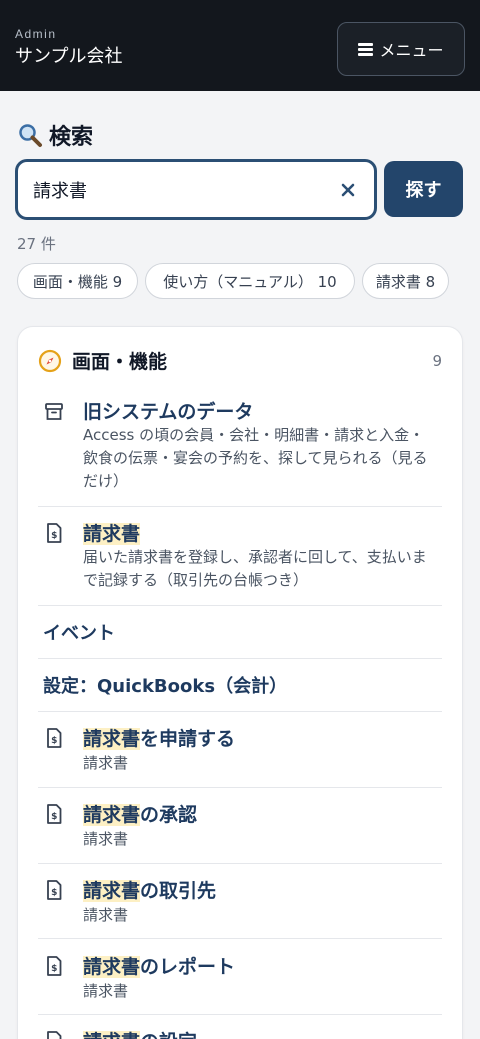  What do you see at coordinates (120, 362) in the screenshot?
I see `section-title: 画面・機能` at bounding box center [120, 362].